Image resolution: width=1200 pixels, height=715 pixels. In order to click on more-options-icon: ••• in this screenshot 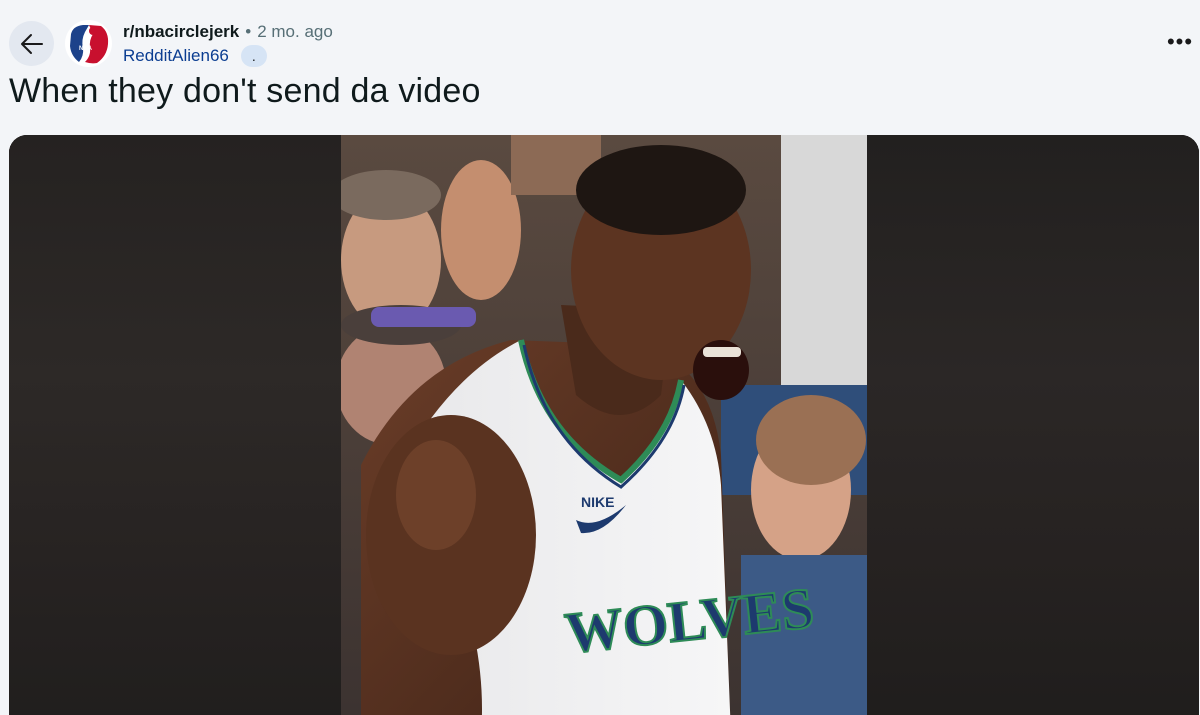, I will do `click(1180, 41)`.